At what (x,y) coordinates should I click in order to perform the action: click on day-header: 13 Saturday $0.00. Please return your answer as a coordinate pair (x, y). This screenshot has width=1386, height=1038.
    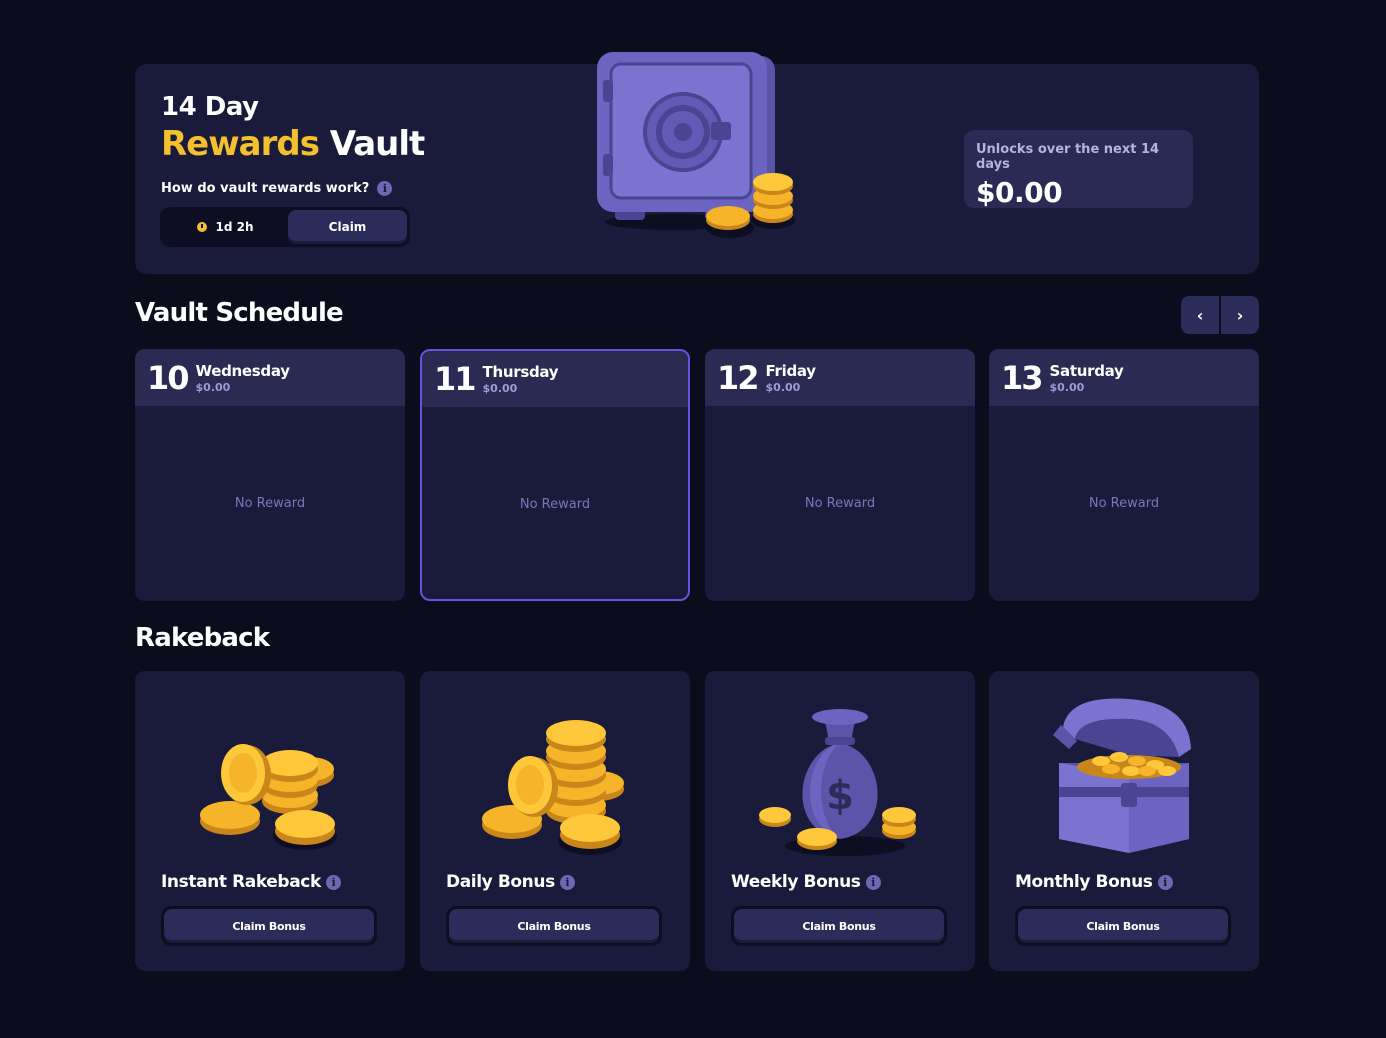
    Looking at the image, I should click on (1124, 377).